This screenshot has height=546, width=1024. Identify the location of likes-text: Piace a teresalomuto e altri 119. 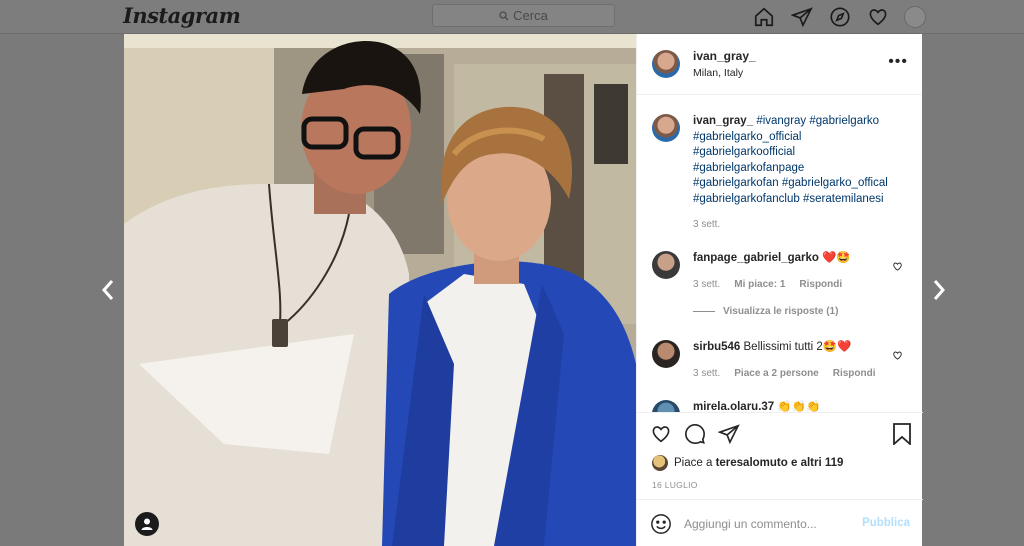
(758, 463).